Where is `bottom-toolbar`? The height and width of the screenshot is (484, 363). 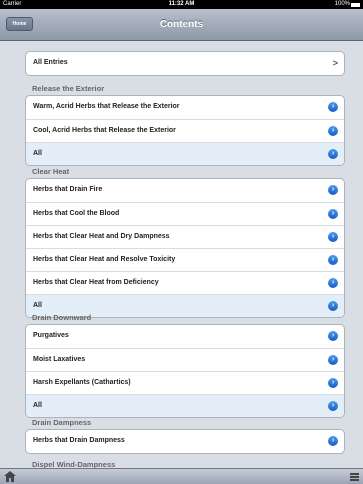 bottom-toolbar is located at coordinates (181, 476).